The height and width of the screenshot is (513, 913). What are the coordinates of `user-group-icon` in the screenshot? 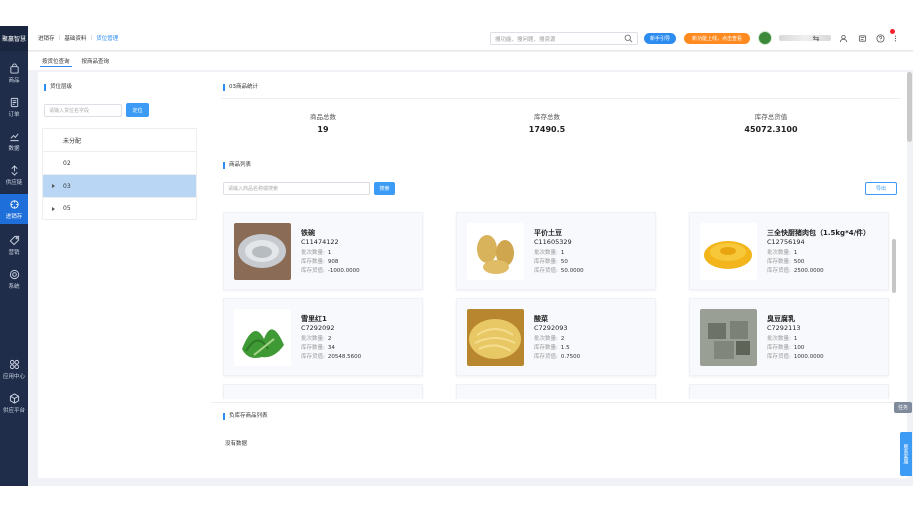 It's located at (843, 38).